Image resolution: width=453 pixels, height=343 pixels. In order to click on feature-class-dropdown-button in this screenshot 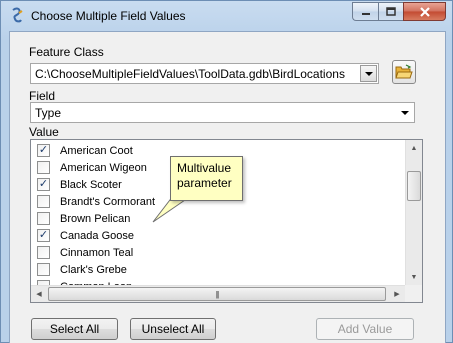, I will do `click(368, 73)`.